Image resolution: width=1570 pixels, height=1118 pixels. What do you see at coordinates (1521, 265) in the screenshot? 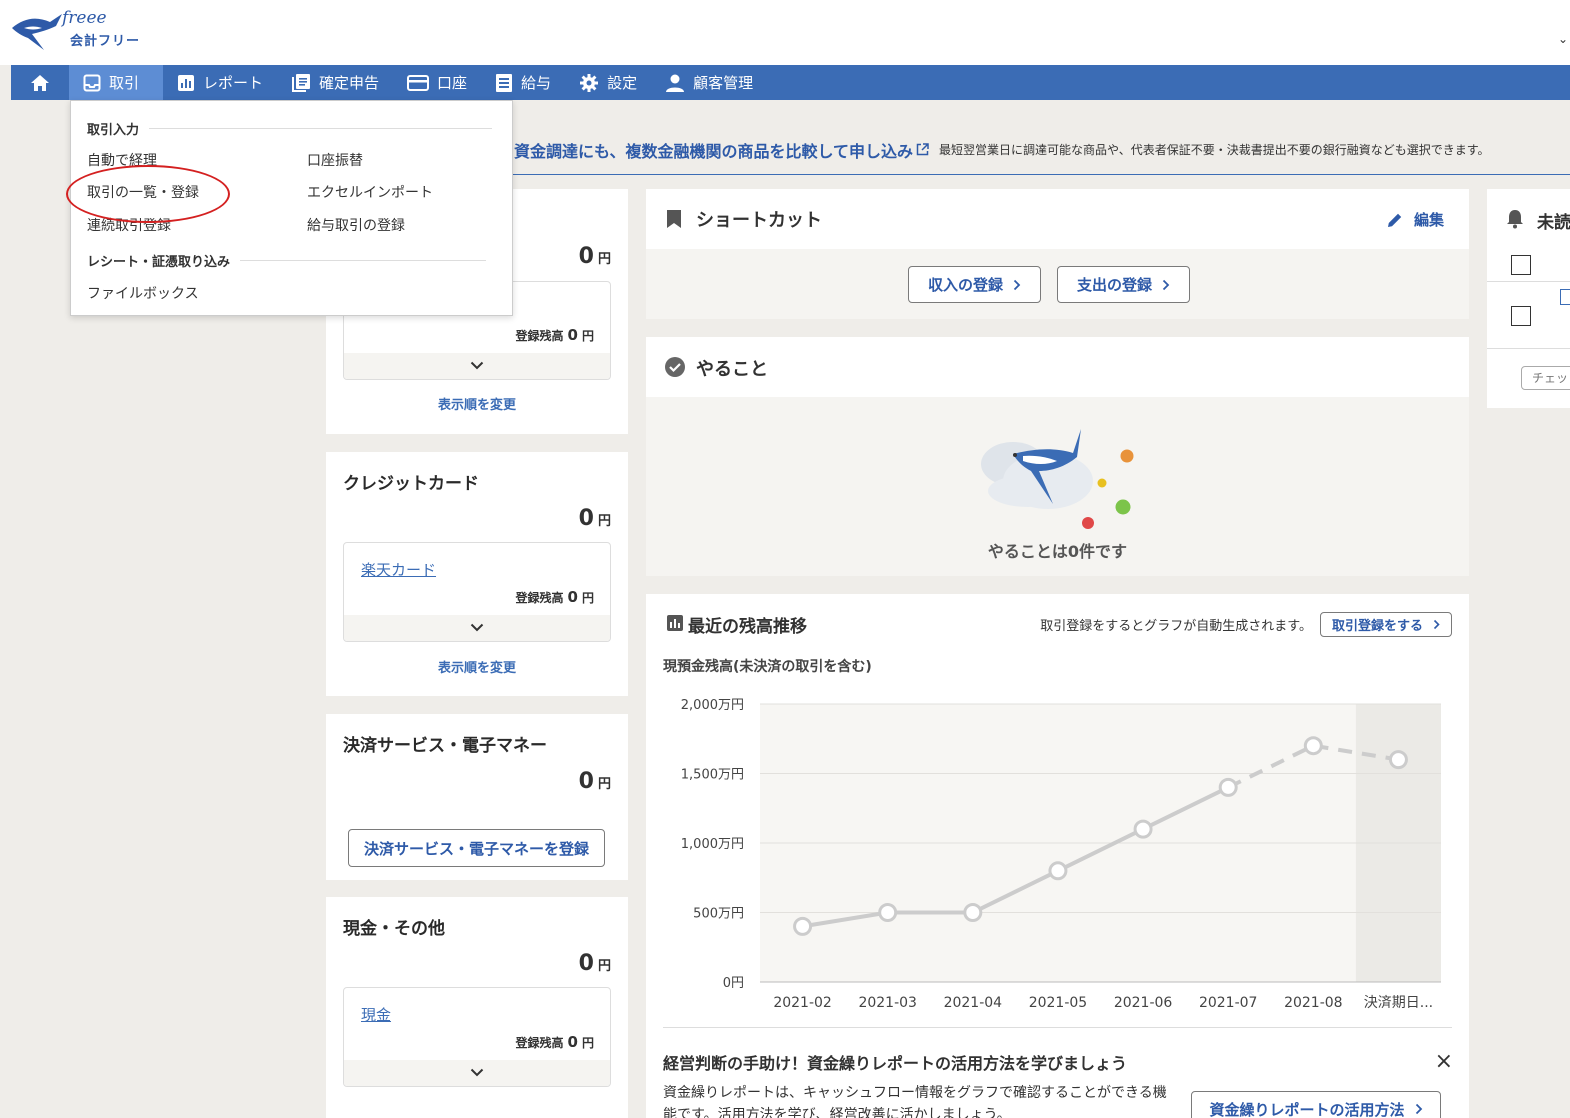
I see `select-all-checkbox` at bounding box center [1521, 265].